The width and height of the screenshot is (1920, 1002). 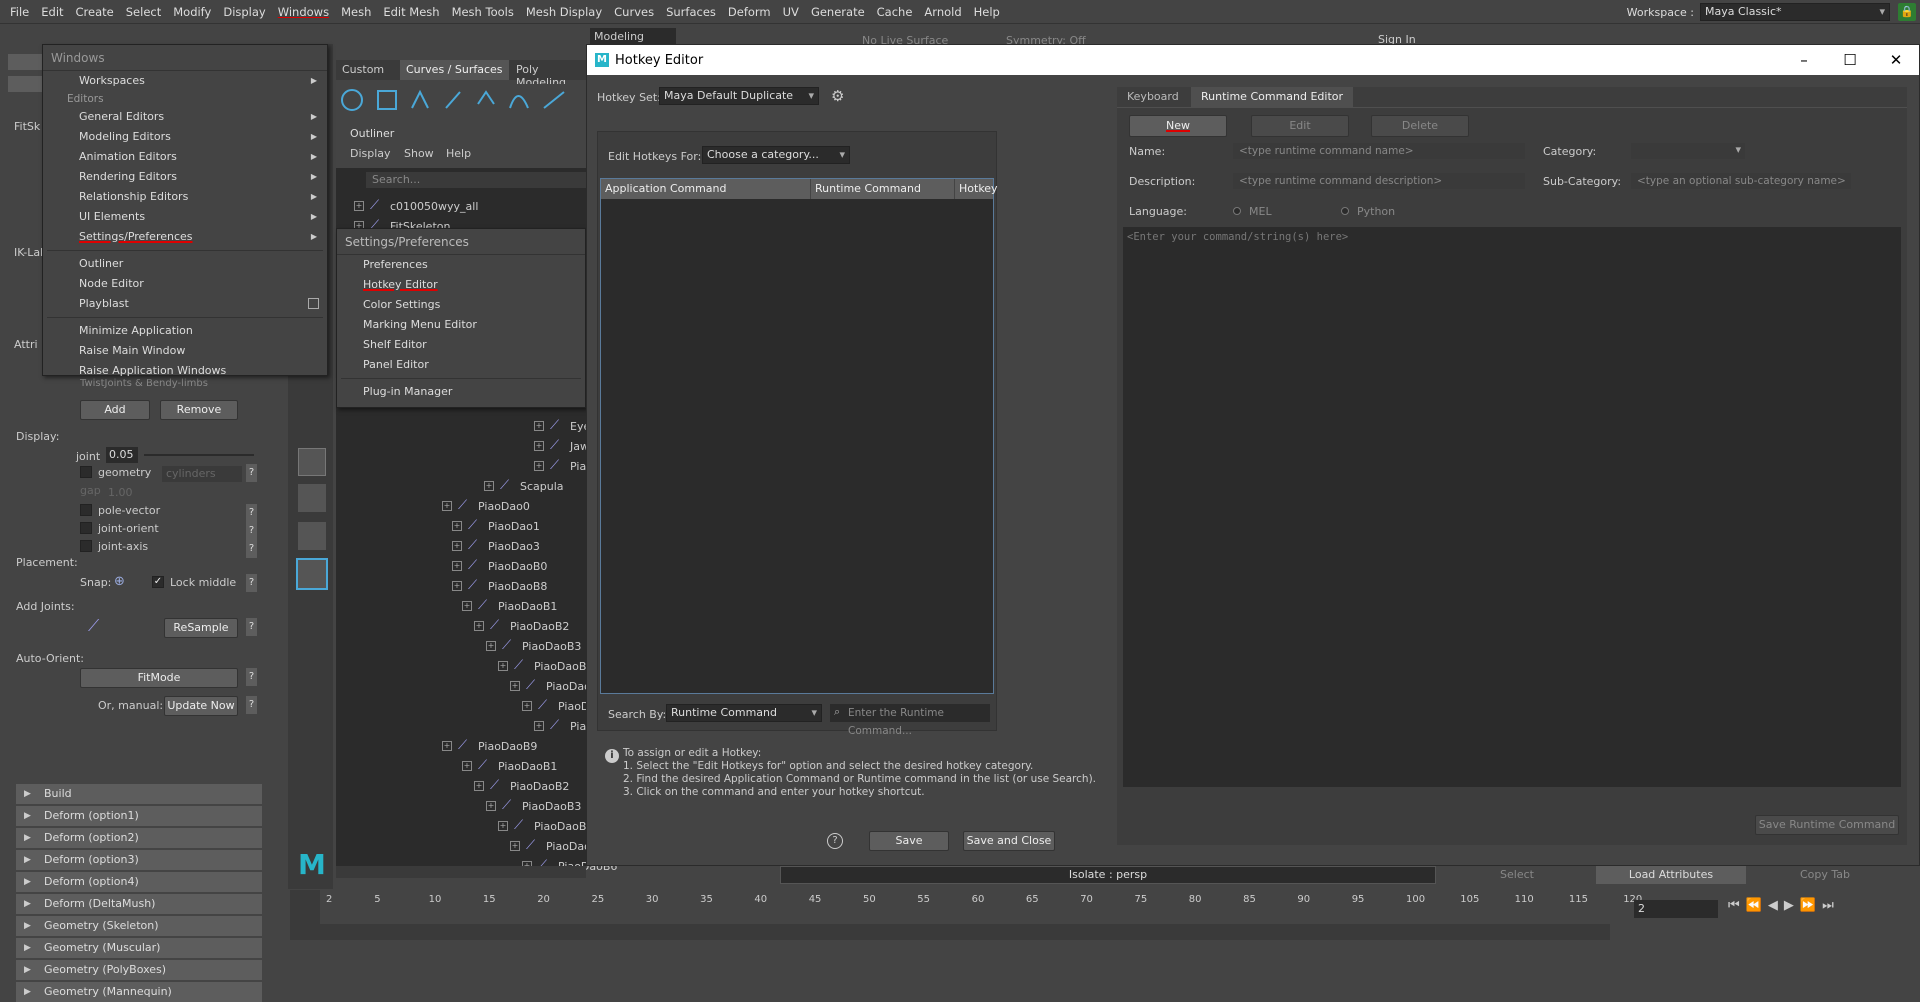 I want to click on help-icon: ?, so click(x=835, y=841).